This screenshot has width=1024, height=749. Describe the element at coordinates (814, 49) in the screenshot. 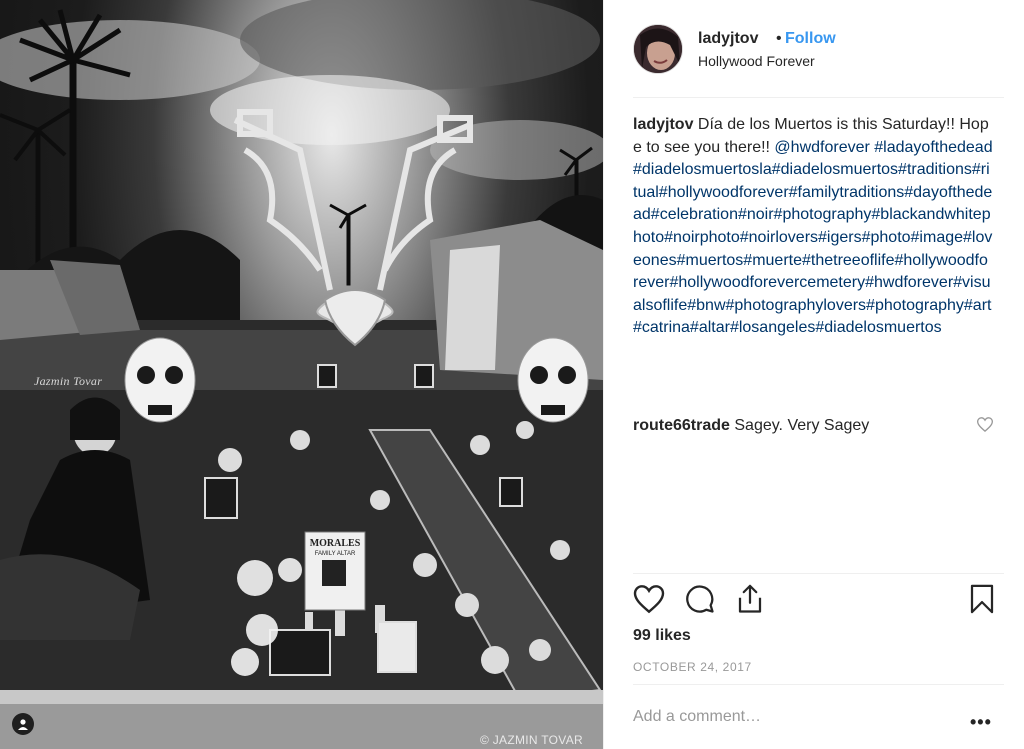

I see `post-header: ladyjtov • Follow Hollywood Forever` at that location.